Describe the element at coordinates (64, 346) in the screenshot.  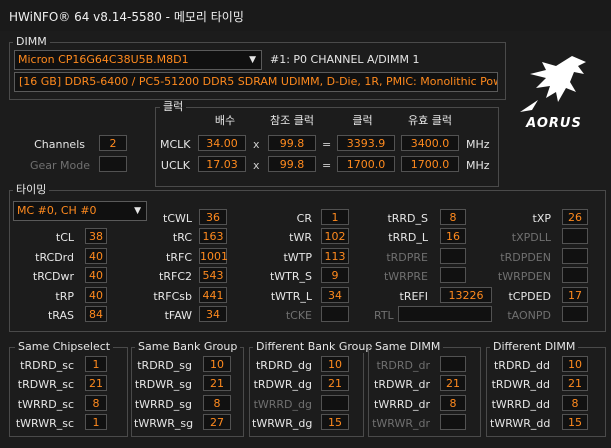
I see `same-chipselect-legend: Same Chipselect` at that location.